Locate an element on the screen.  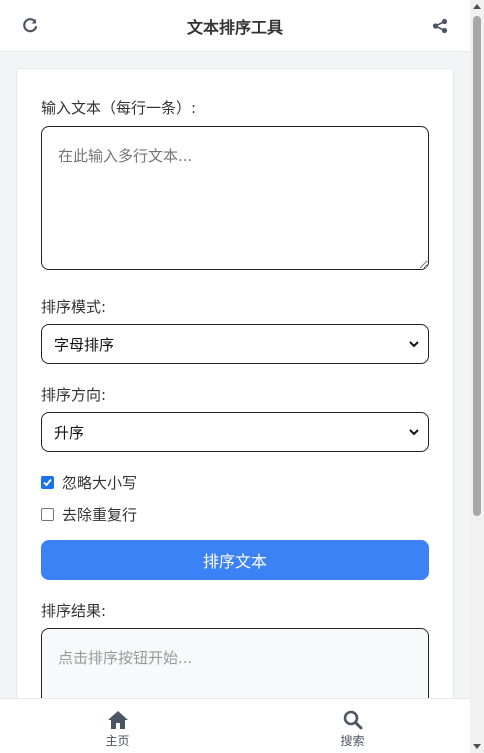
ignore-case-label: 忽略大小写 is located at coordinates (100, 483).